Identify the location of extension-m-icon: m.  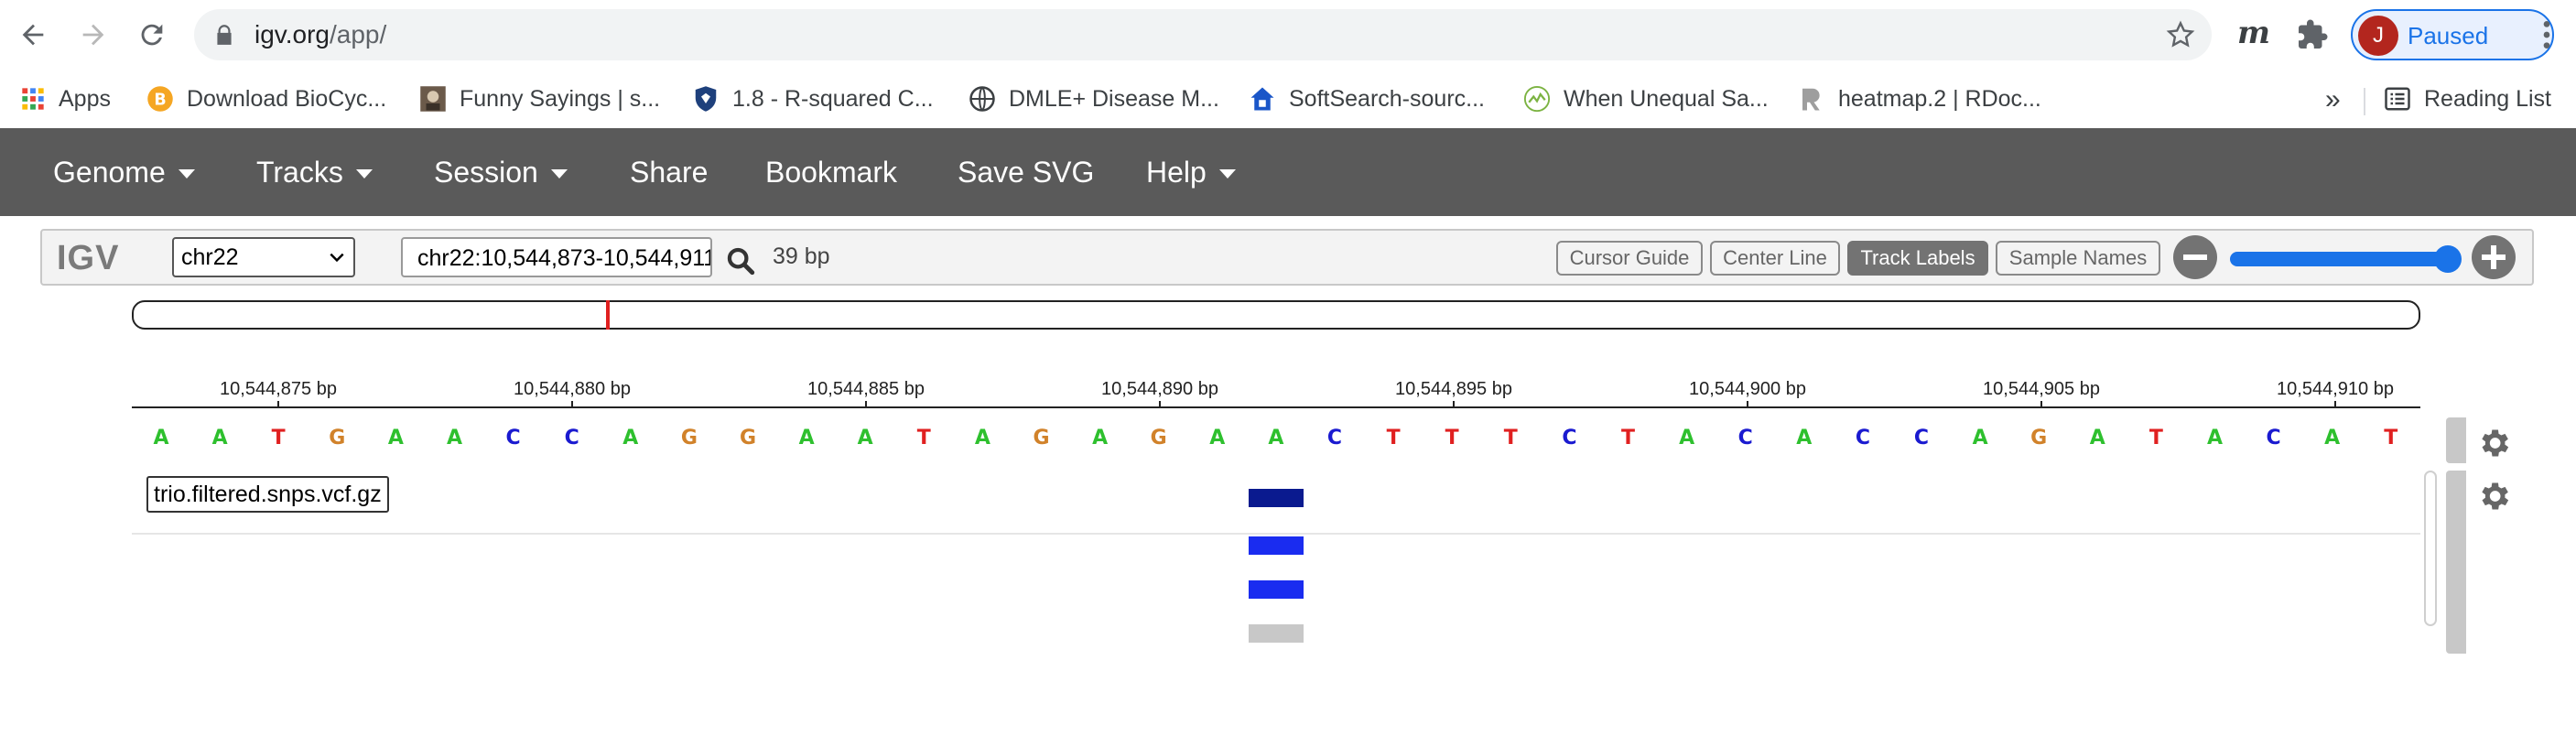
(2254, 33).